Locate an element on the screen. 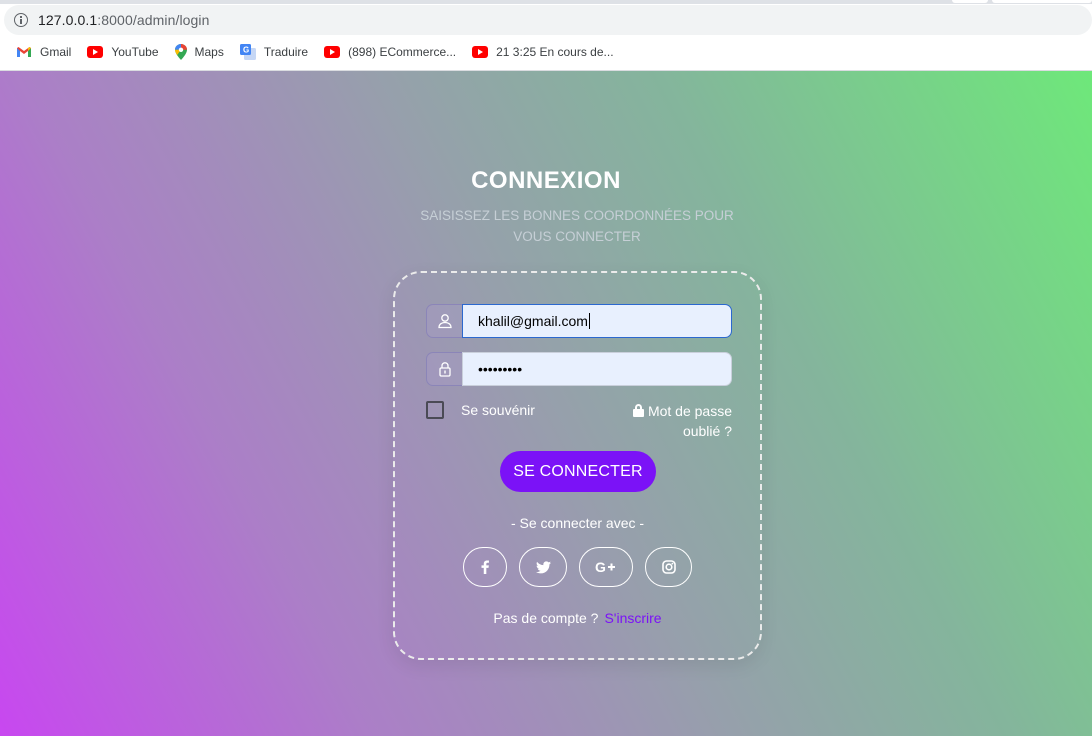 The width and height of the screenshot is (1092, 736). url-text: 127.0.0.1:8000/admin/login is located at coordinates (124, 20).